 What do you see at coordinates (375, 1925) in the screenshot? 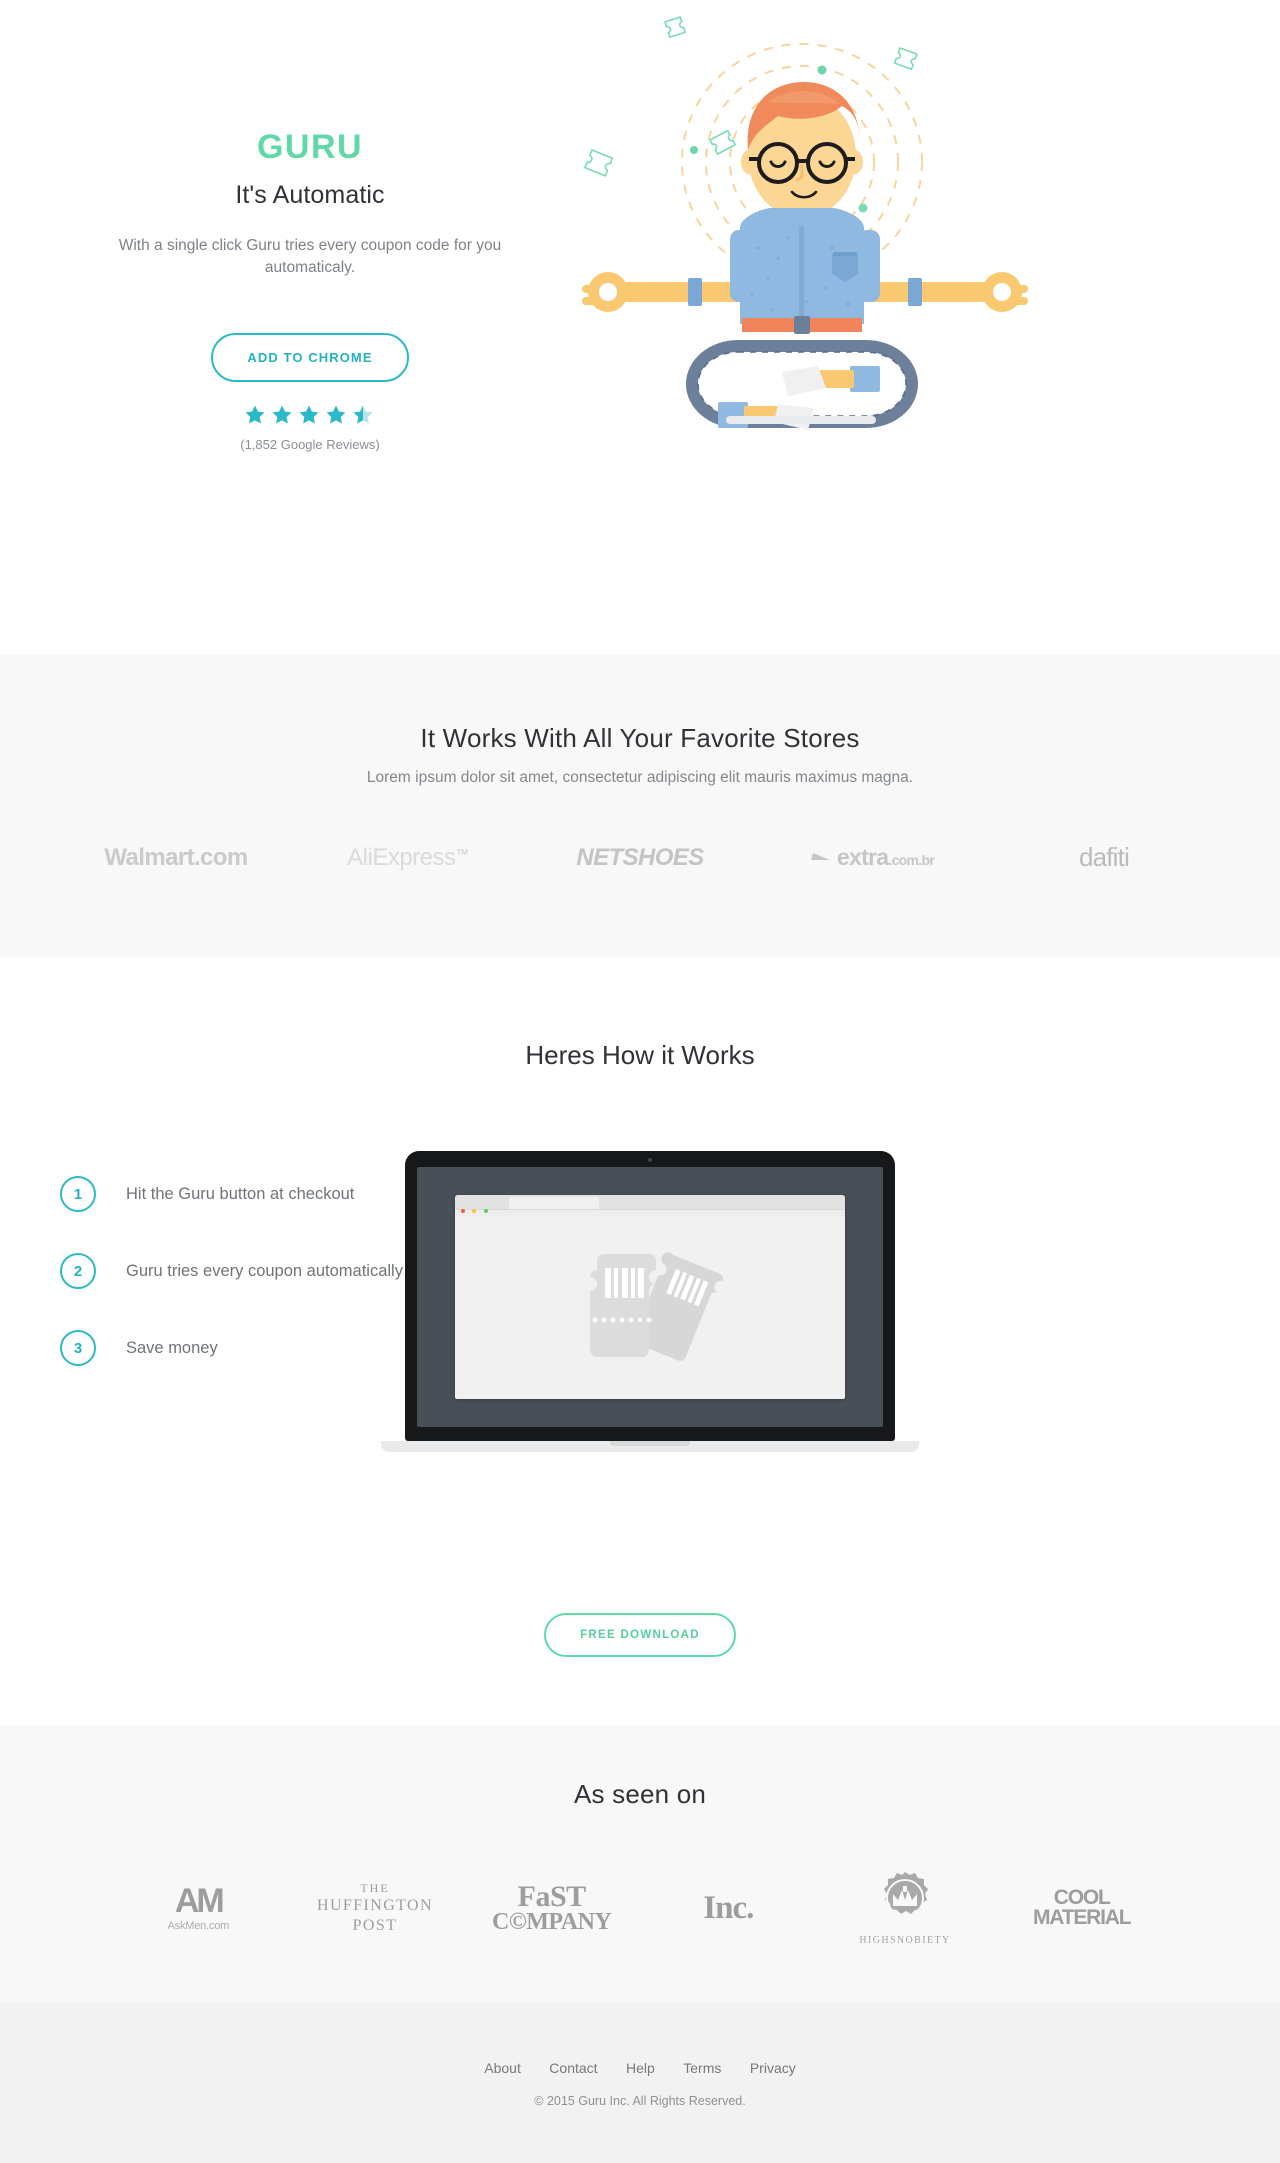
I see `huffington-line-3: POST` at bounding box center [375, 1925].